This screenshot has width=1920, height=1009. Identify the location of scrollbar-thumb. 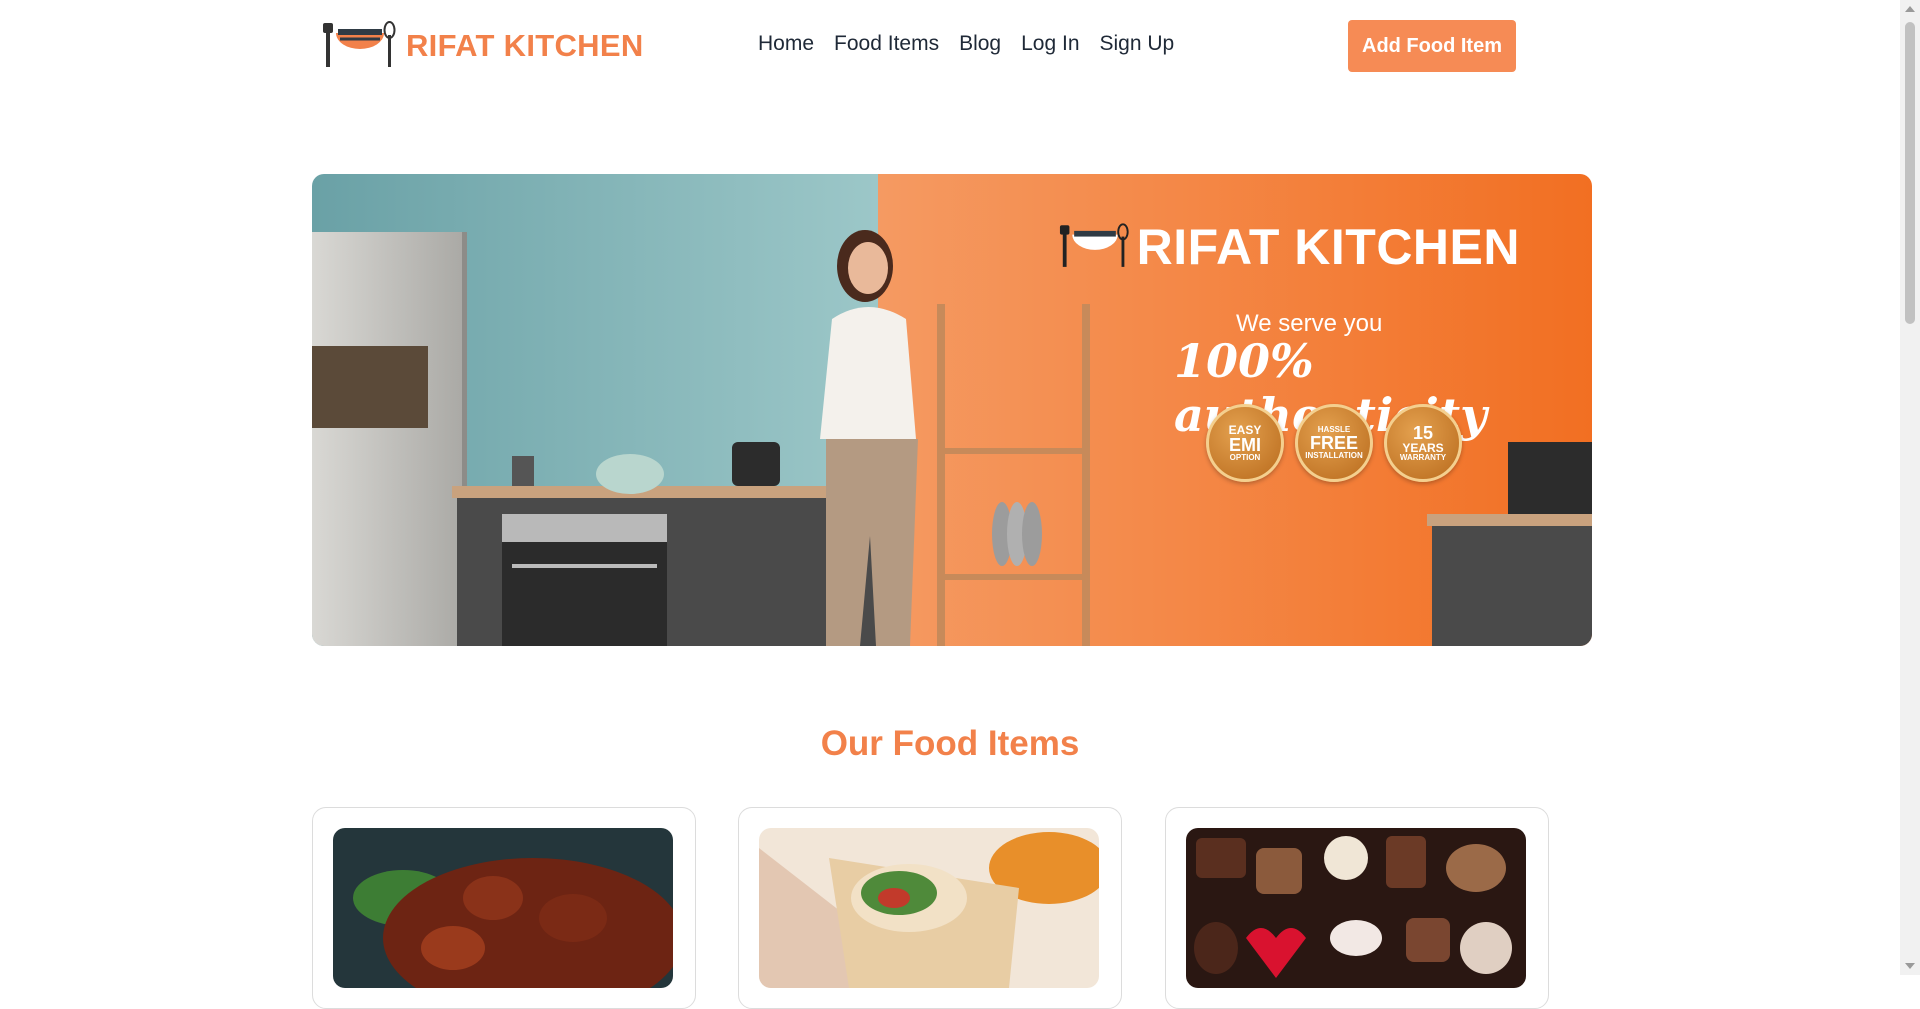
(1910, 173).